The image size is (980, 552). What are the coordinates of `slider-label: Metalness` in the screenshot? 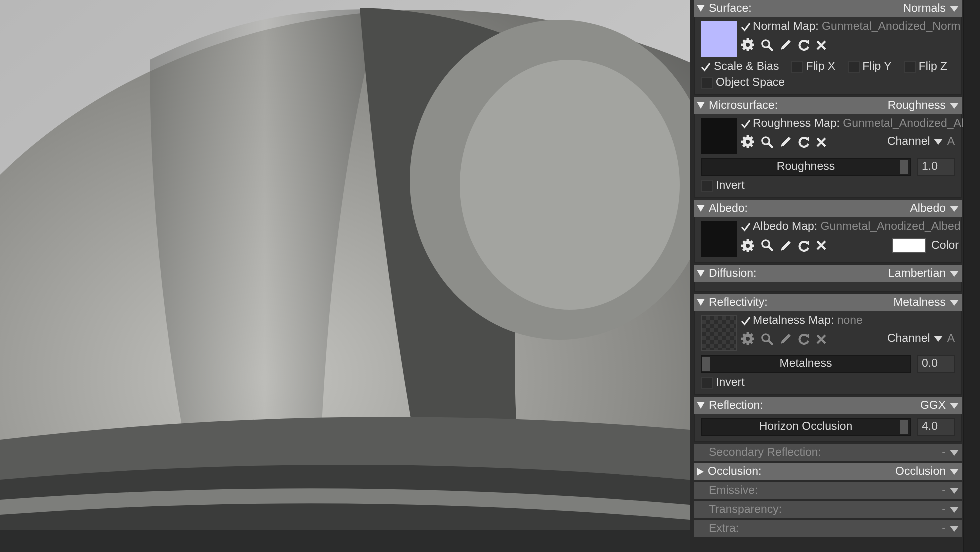 It's located at (806, 364).